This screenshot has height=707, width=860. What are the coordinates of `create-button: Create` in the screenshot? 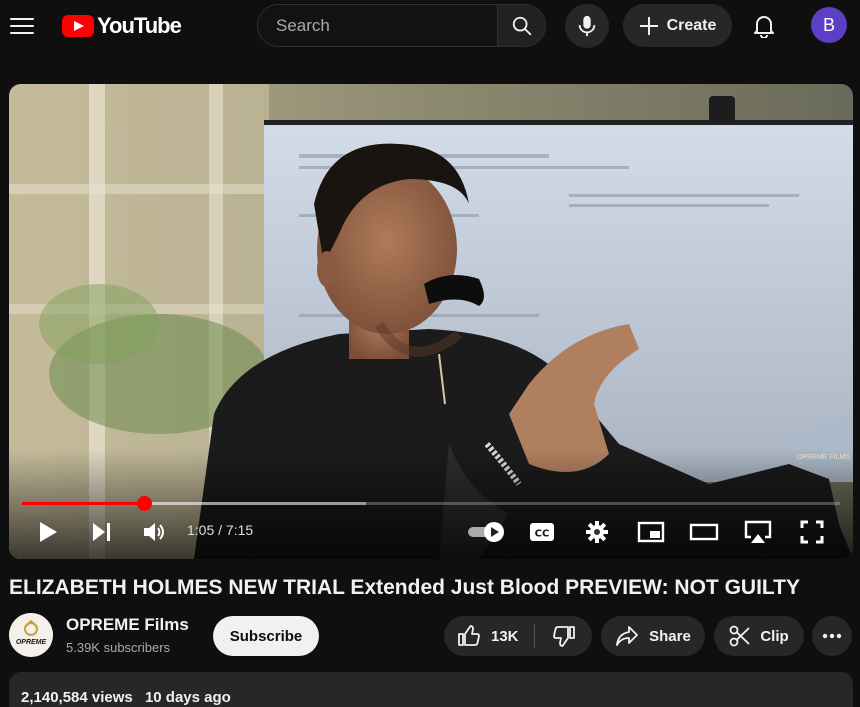 It's located at (677, 25).